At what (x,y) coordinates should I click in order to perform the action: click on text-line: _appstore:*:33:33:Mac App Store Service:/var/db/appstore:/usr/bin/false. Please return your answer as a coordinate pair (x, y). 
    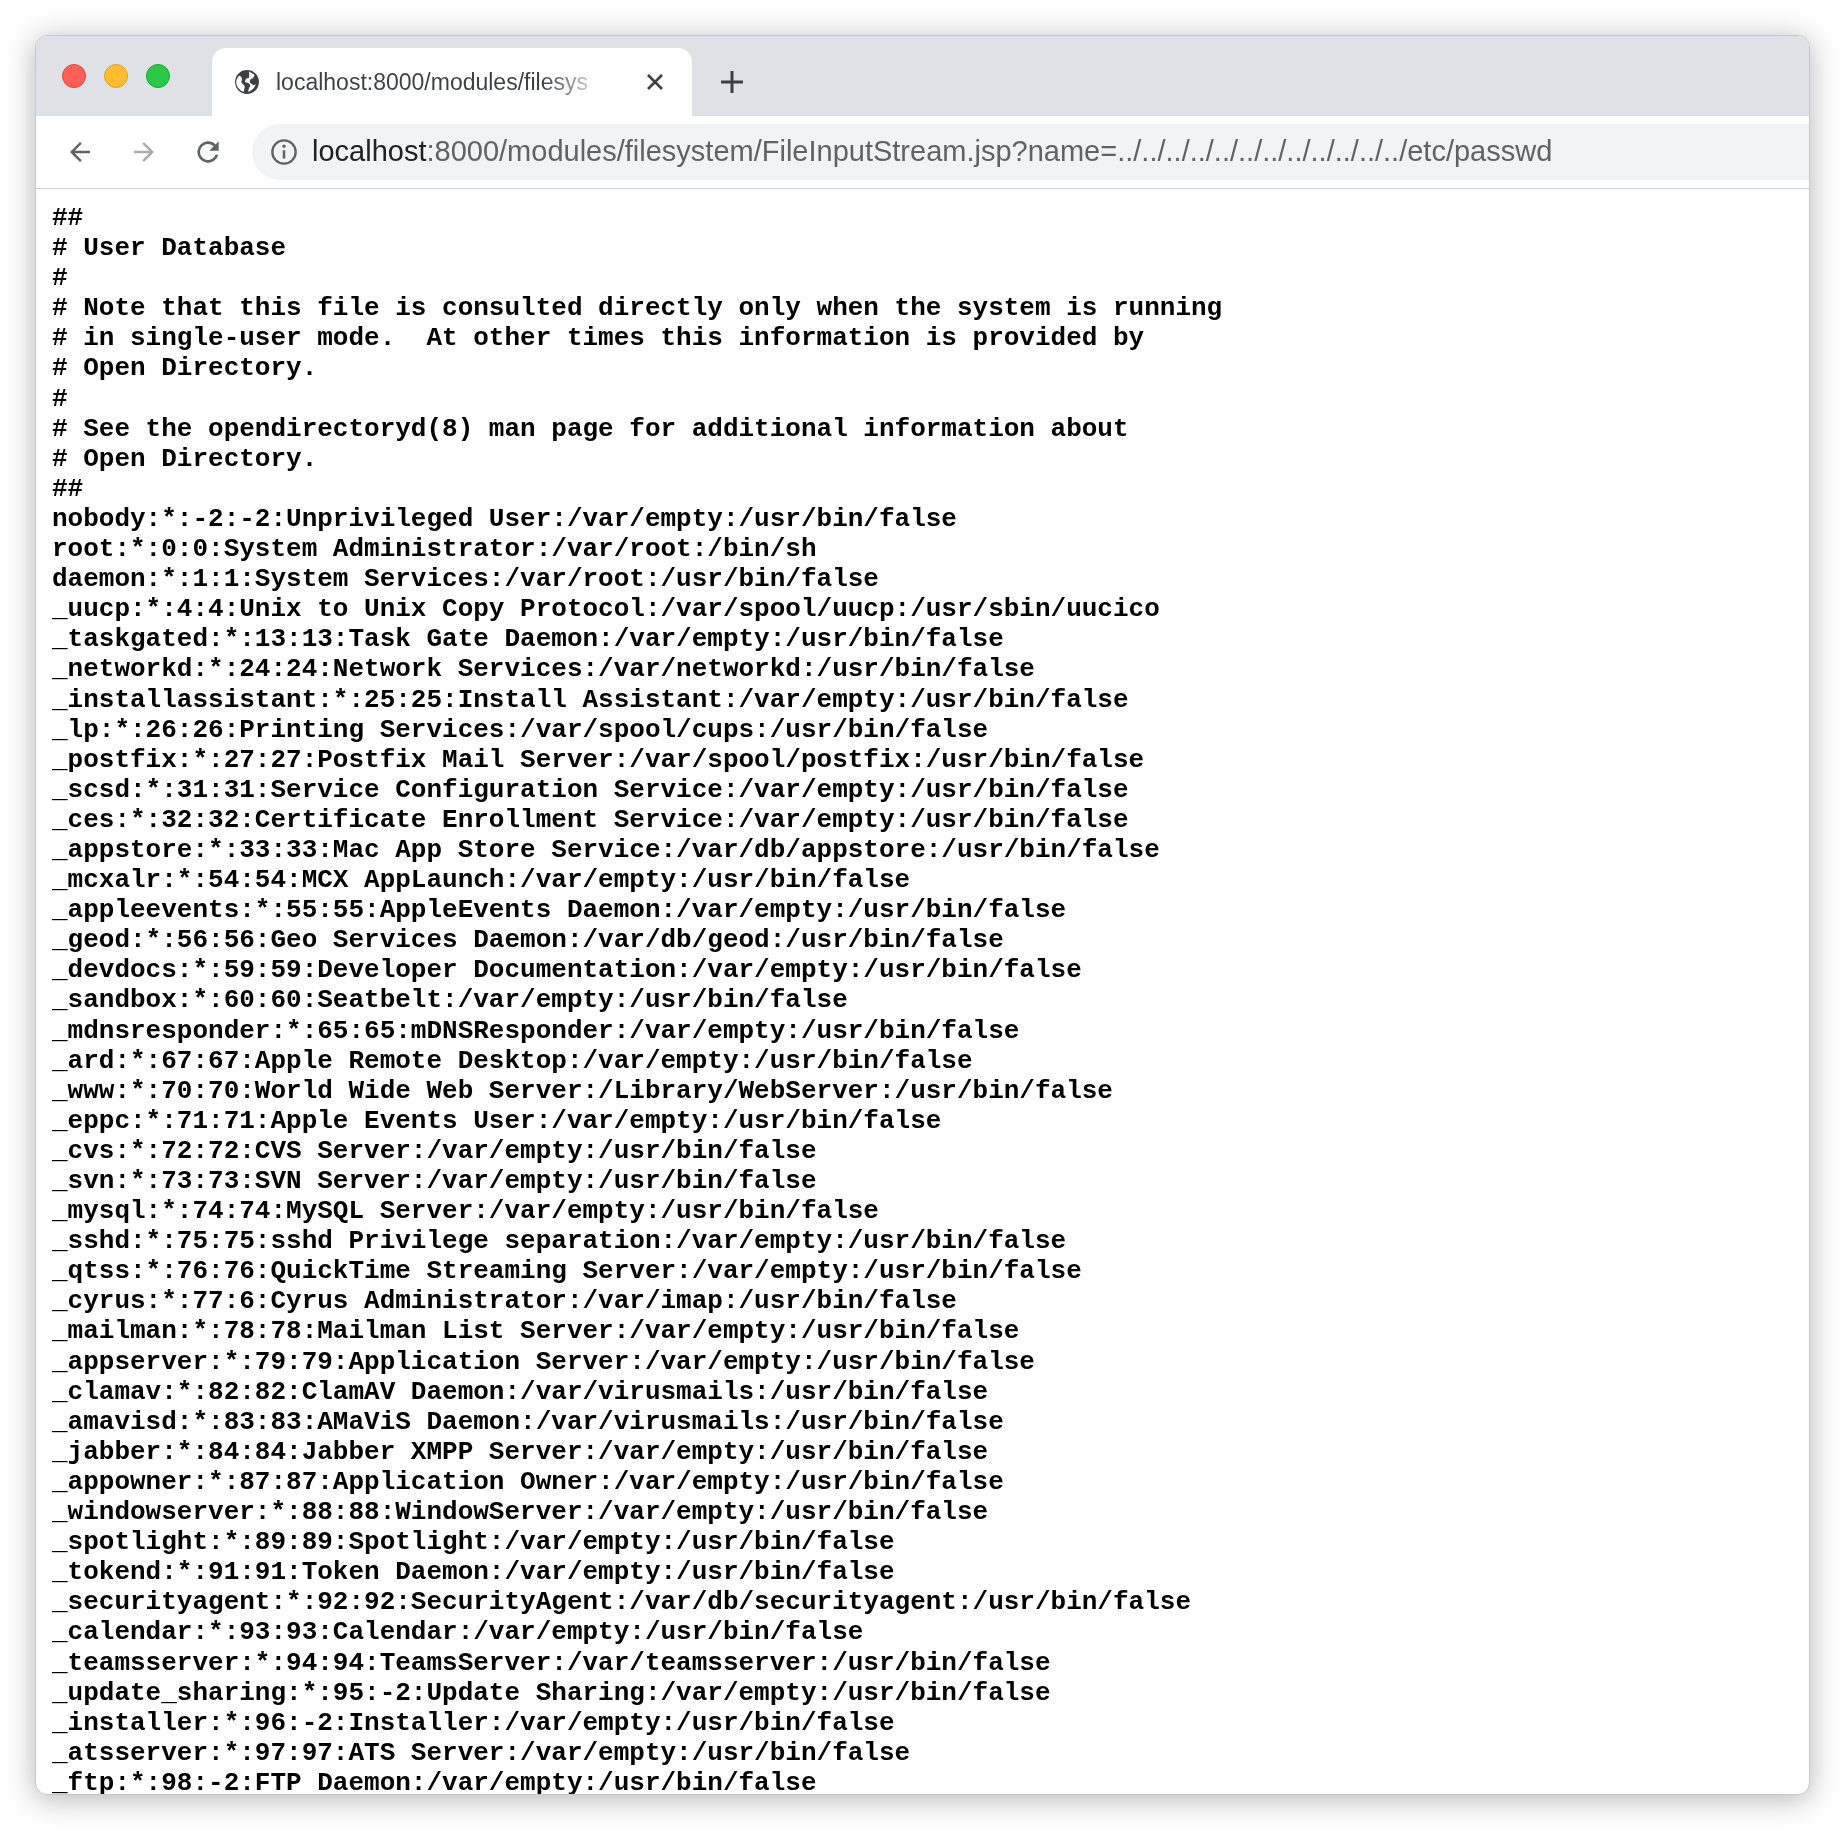
    Looking at the image, I should click on (606, 850).